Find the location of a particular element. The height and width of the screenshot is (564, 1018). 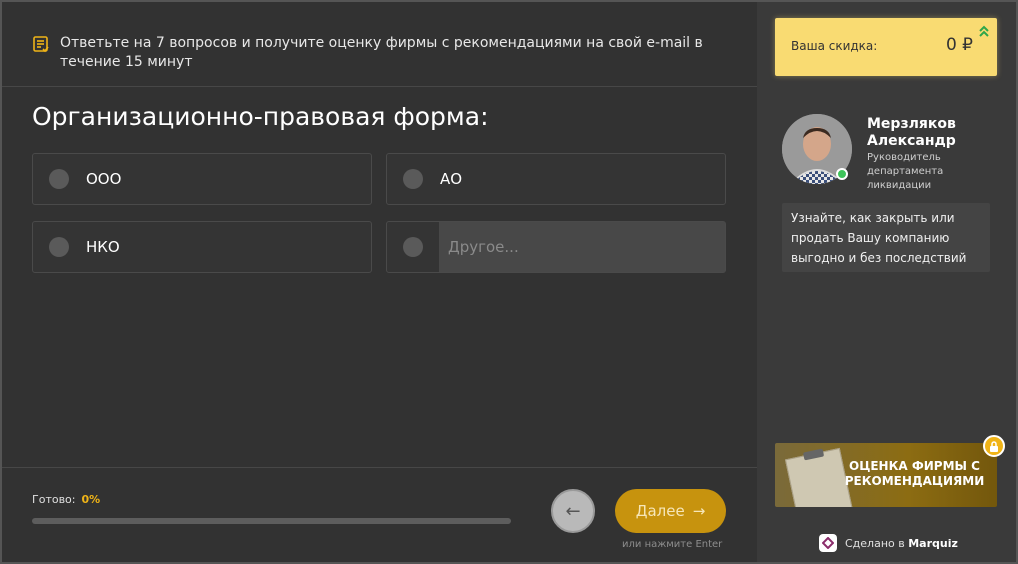

manager-name: Мерзляков Александр is located at coordinates (911, 132).